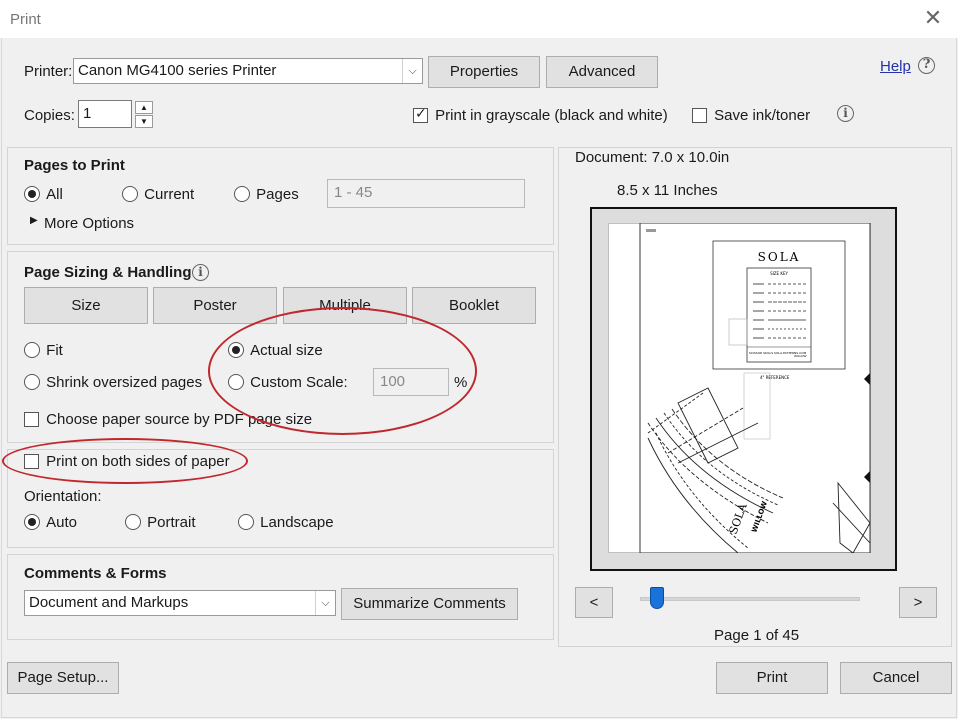 The width and height of the screenshot is (958, 719). Describe the element at coordinates (144, 121) in the screenshot. I see `copies-down-arrow-icon: ▼` at that location.